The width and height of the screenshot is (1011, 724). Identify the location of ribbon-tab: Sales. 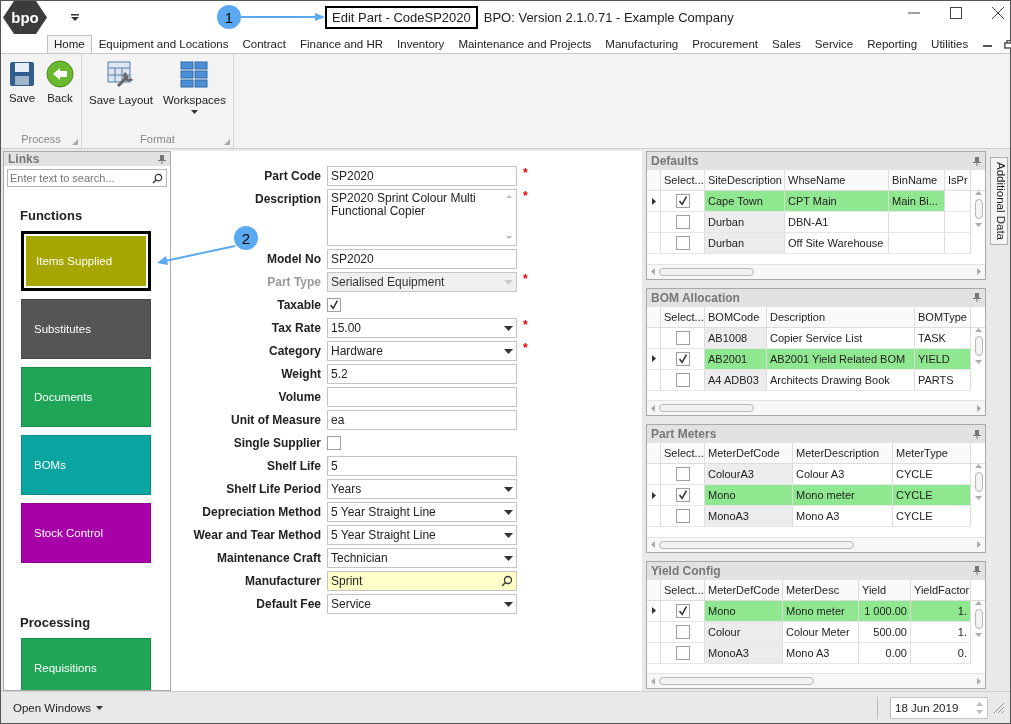
(786, 44).